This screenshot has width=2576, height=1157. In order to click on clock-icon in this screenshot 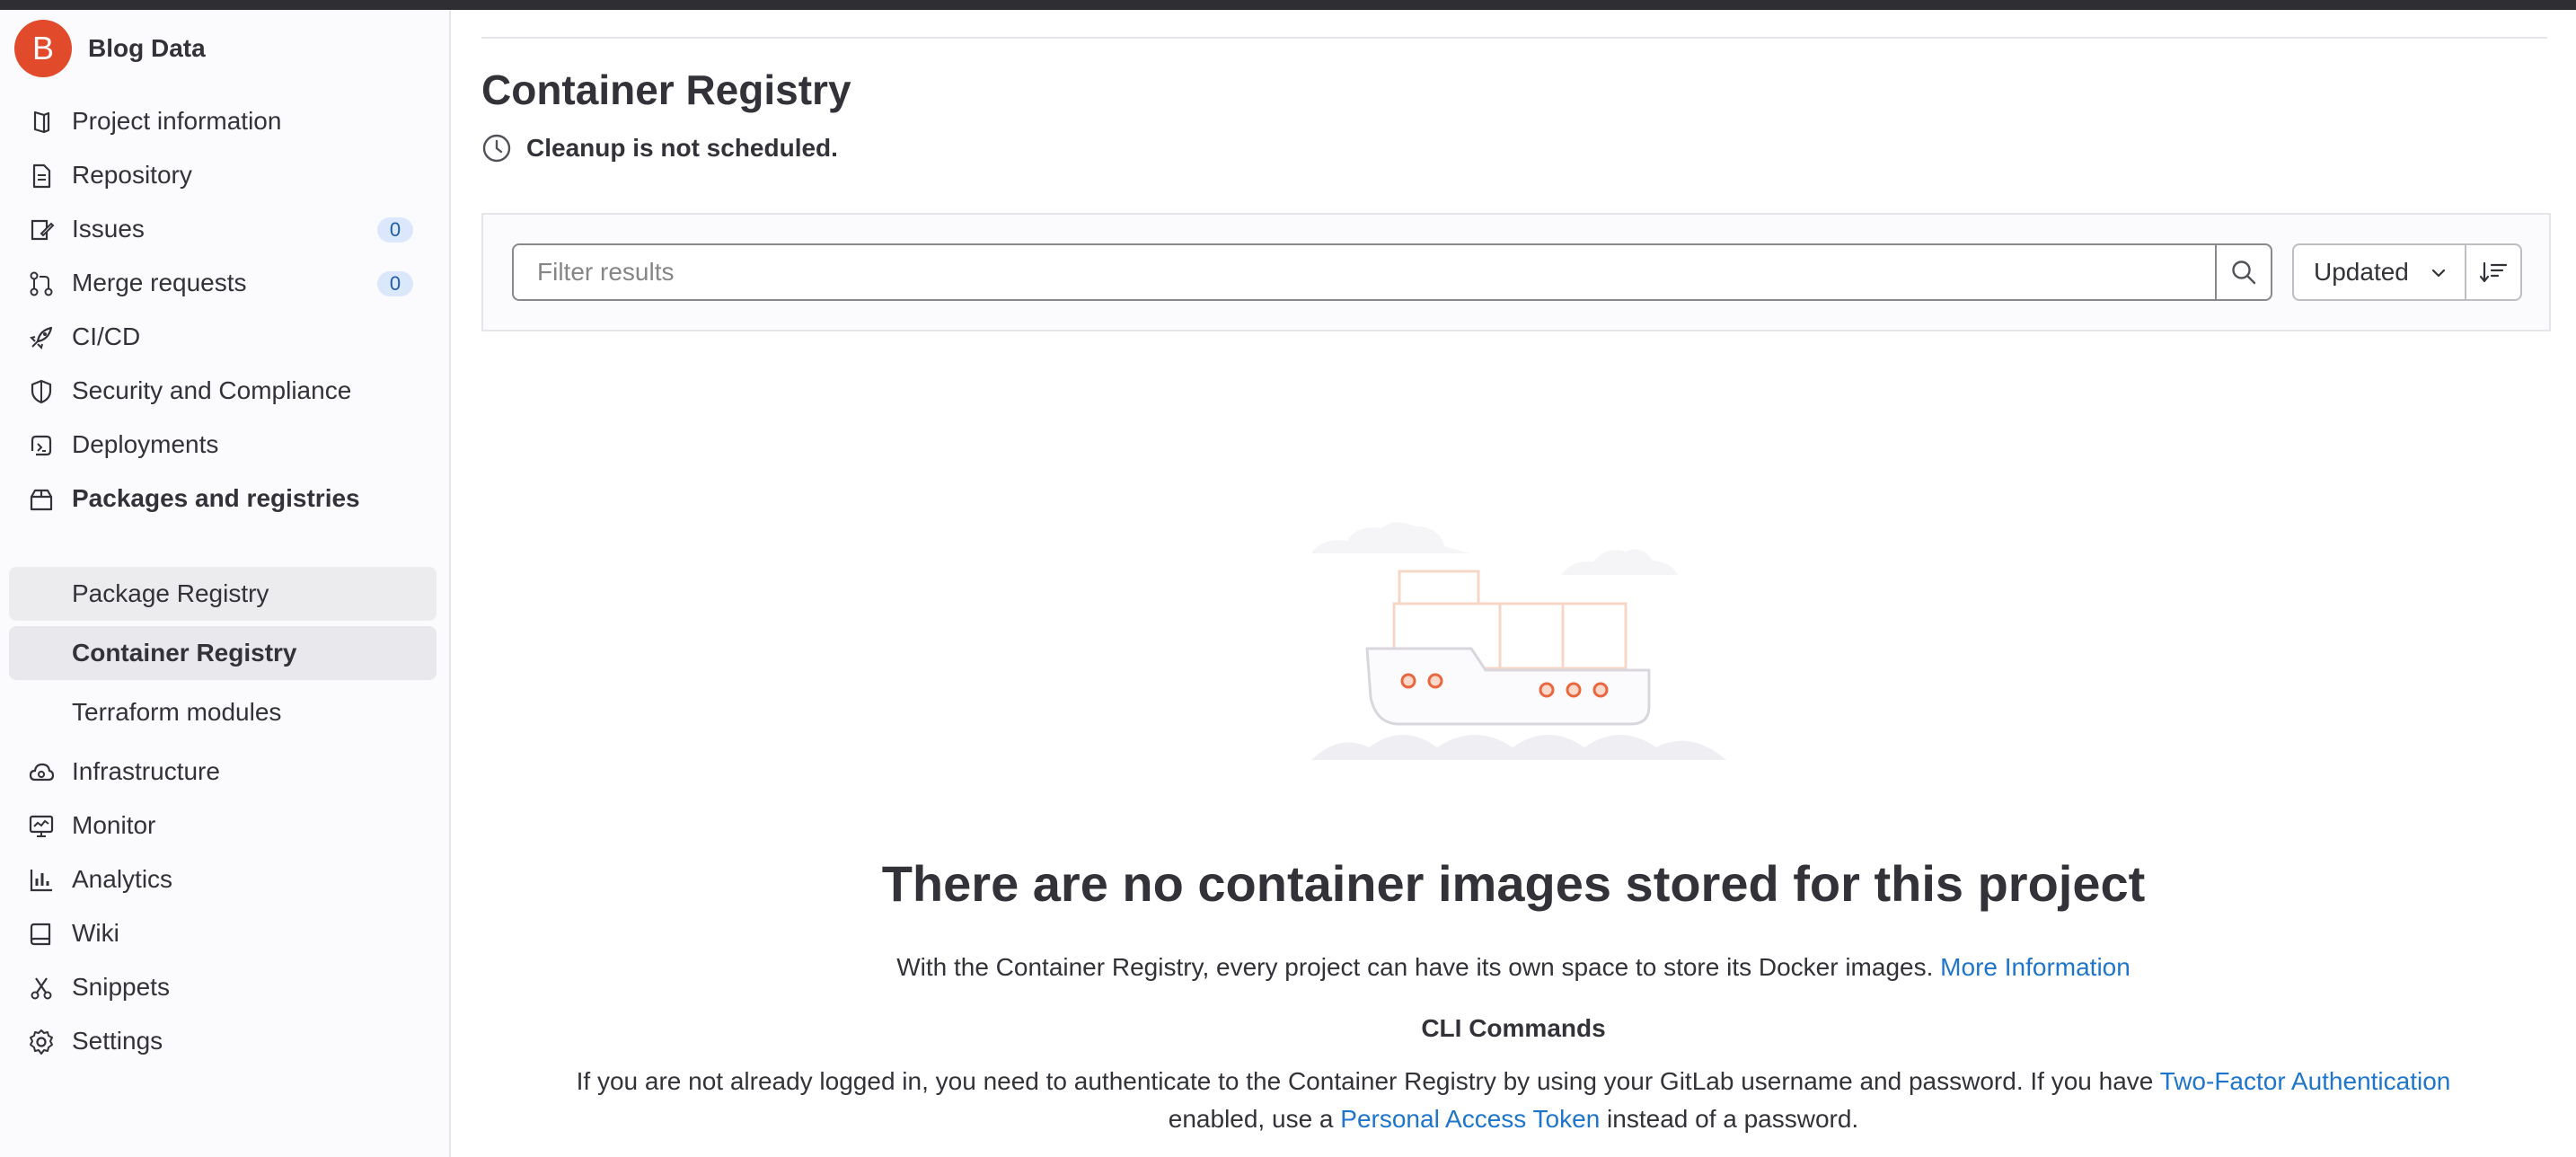, I will do `click(496, 148)`.